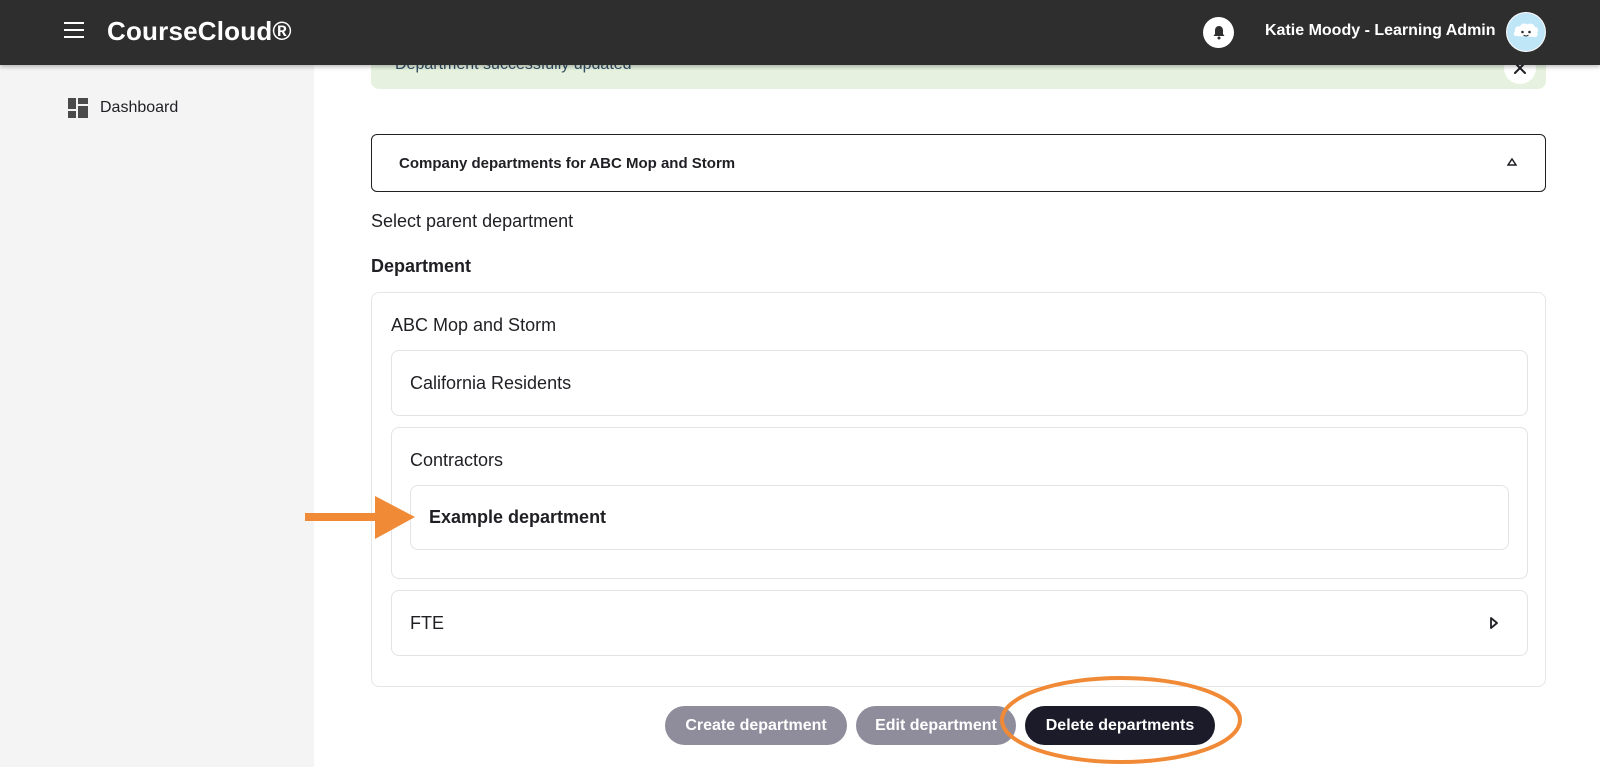 The width and height of the screenshot is (1600, 767). Describe the element at coordinates (473, 325) in the screenshot. I see `tree-root-item: ABC Mop and Storm` at that location.